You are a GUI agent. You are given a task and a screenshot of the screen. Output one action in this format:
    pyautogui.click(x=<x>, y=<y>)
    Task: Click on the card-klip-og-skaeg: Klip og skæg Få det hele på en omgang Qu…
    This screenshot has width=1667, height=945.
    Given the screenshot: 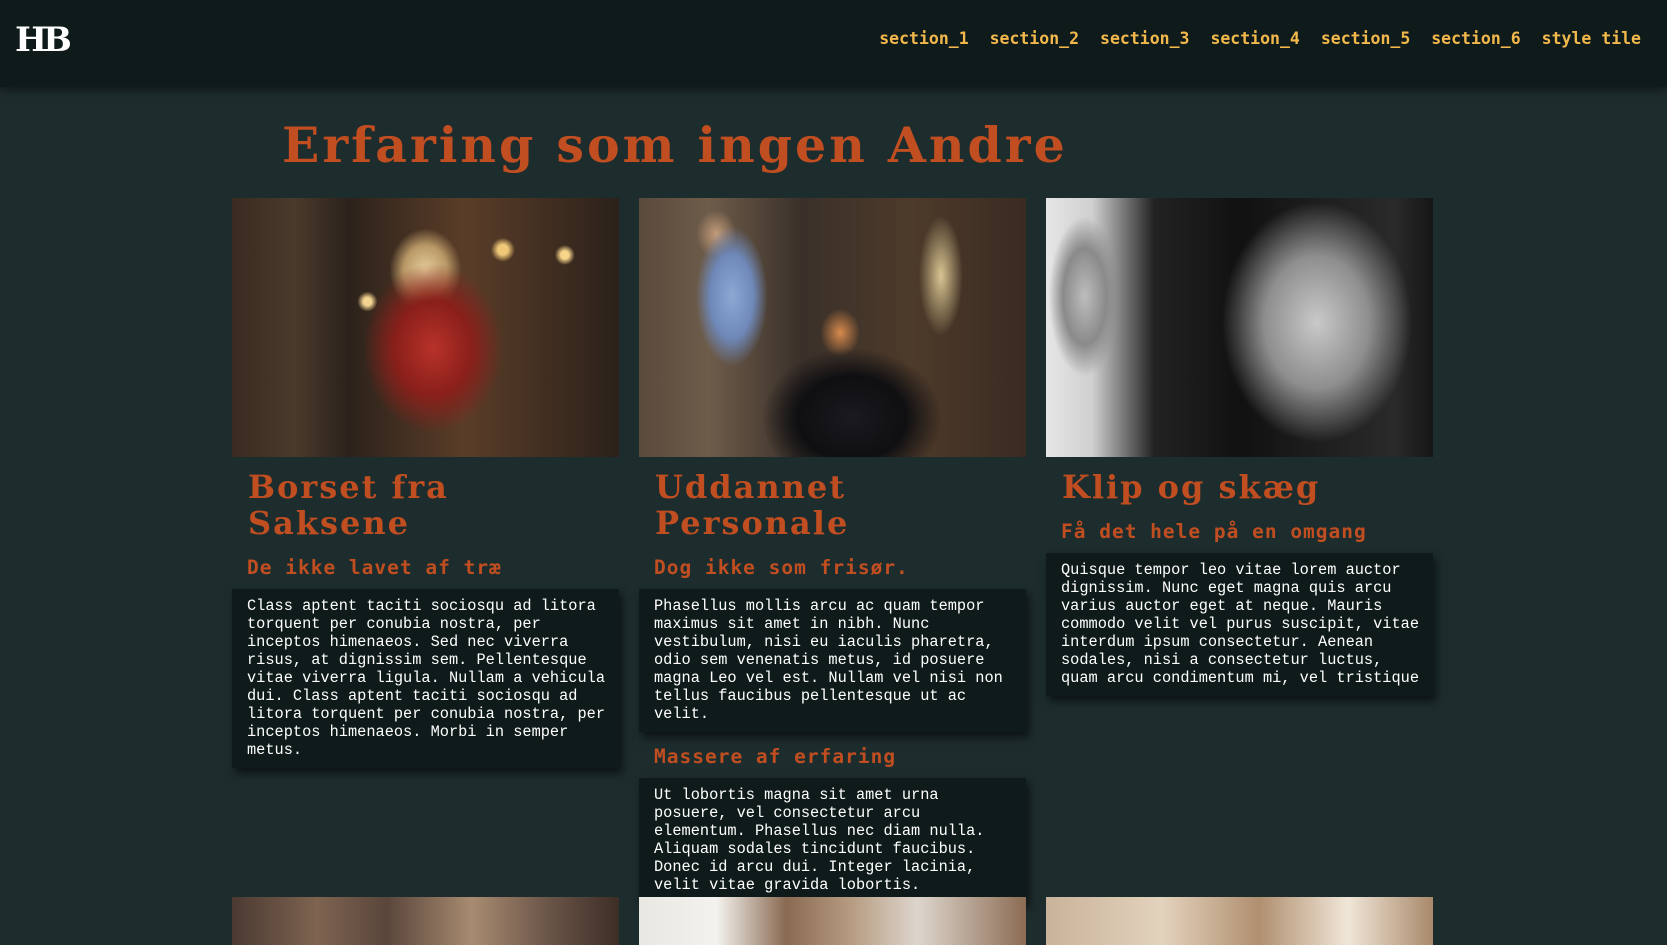 What is the action you would take?
    pyautogui.click(x=1239, y=447)
    